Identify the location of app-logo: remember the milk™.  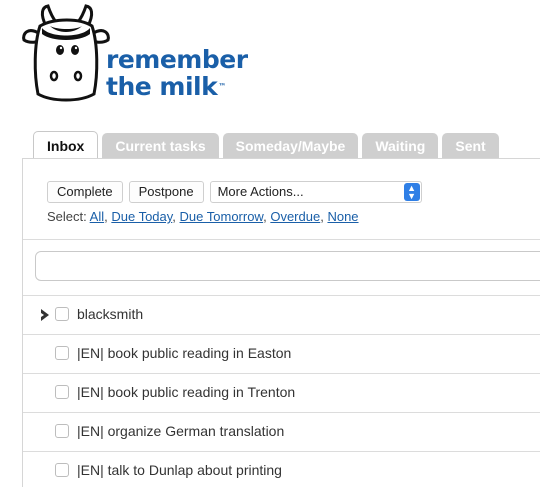
(134, 55).